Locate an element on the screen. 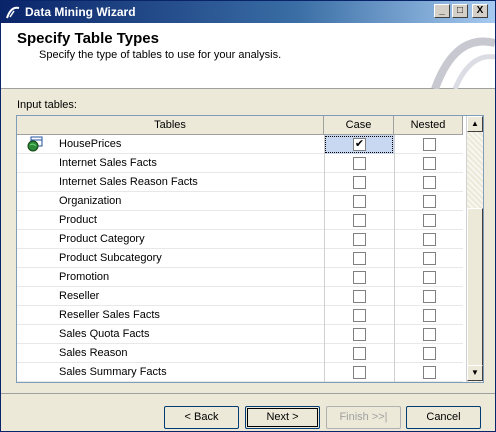 The image size is (496, 432). case-cell: ✔ is located at coordinates (359, 144).